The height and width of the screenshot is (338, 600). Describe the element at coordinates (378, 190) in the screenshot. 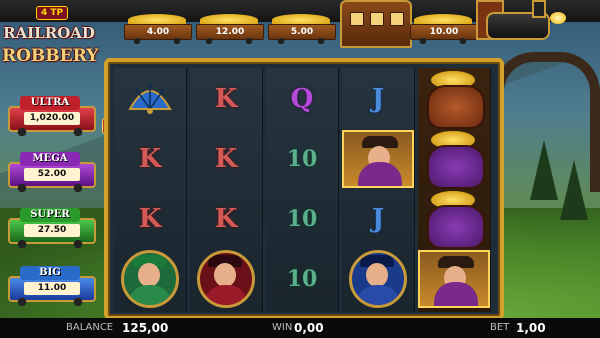

I see `reel-4: J J` at that location.